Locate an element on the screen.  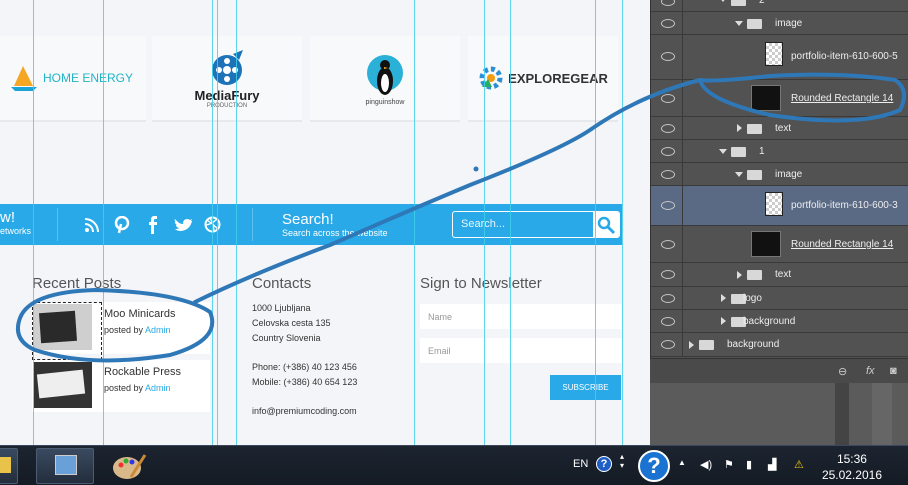
taskbar: EN ? ▴ ▾ ? ▲ ◀) ⚑ ▮ ▟ ⚠ 15:36 25.02.2016 is located at coordinates (454, 465).